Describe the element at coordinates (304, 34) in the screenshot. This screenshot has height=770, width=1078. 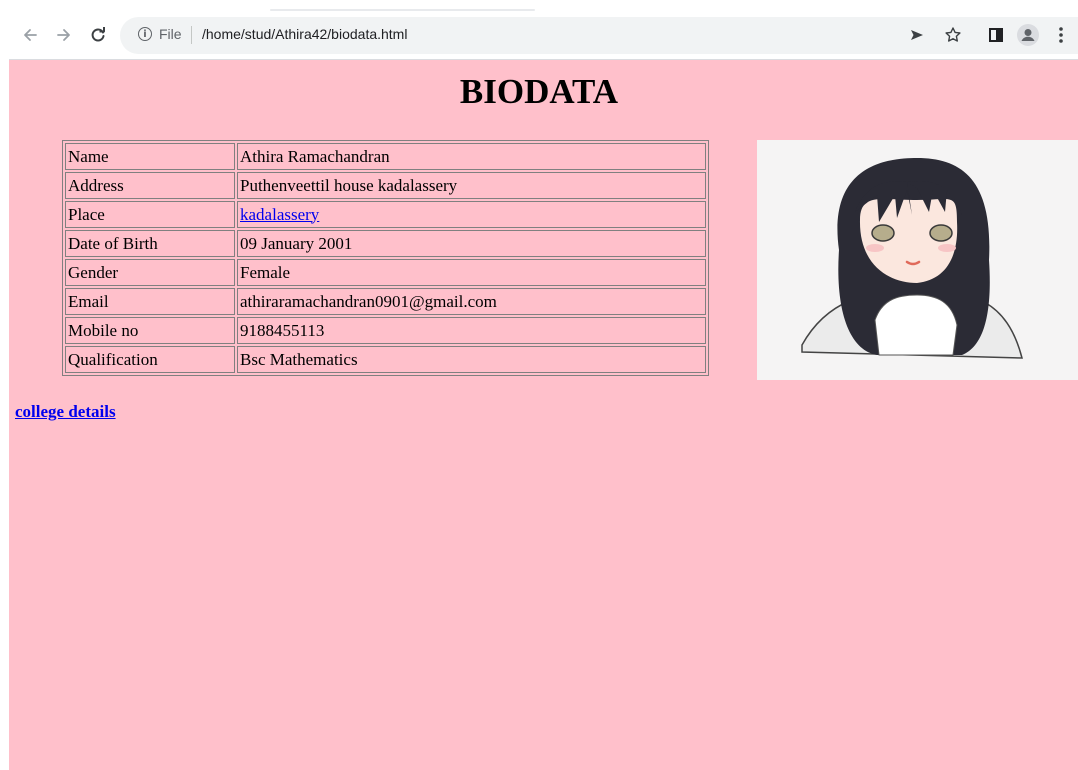
I see `url-text: /home/stud/Athira42/biodata.html` at that location.